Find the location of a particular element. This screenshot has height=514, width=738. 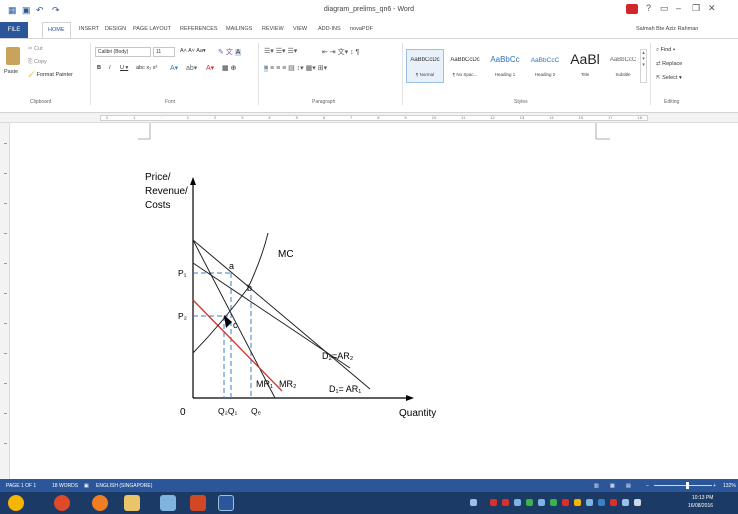

tab-view: VIEW is located at coordinates (300, 29).